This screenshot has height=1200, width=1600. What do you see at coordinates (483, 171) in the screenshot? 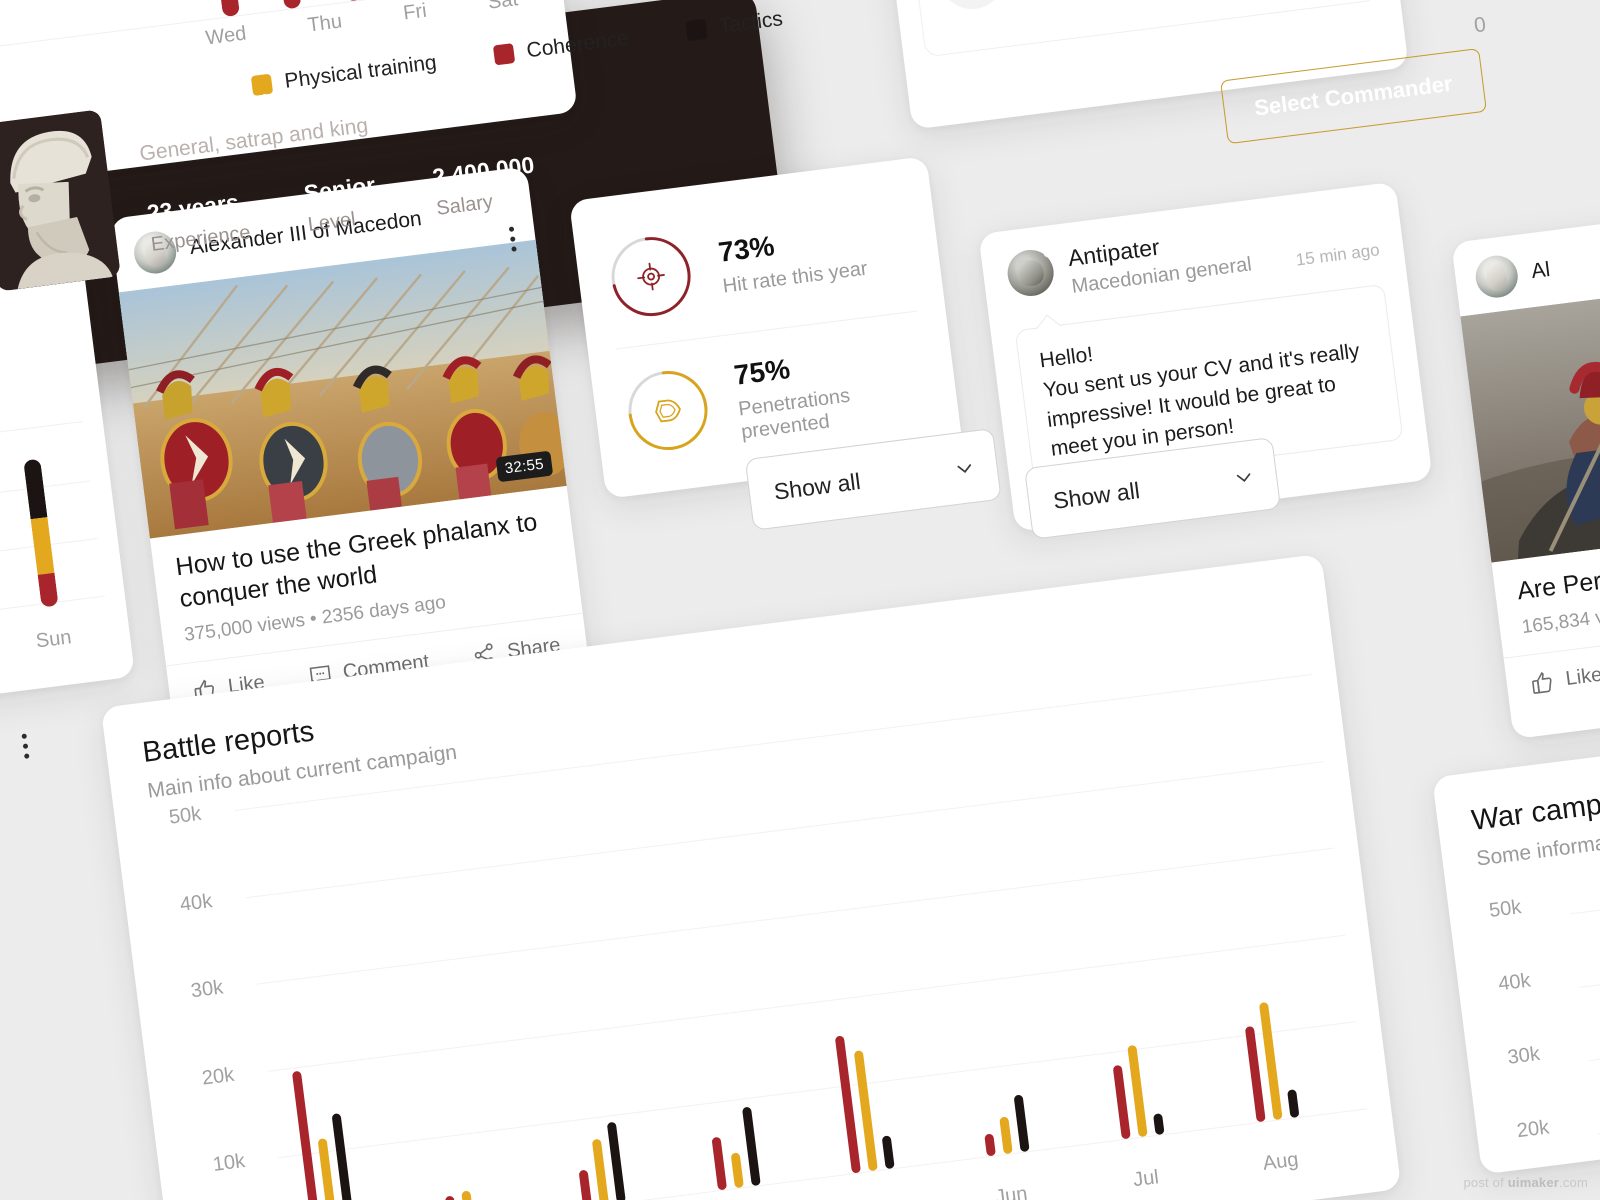
I see `commander-stat-value: 2,400,000` at bounding box center [483, 171].